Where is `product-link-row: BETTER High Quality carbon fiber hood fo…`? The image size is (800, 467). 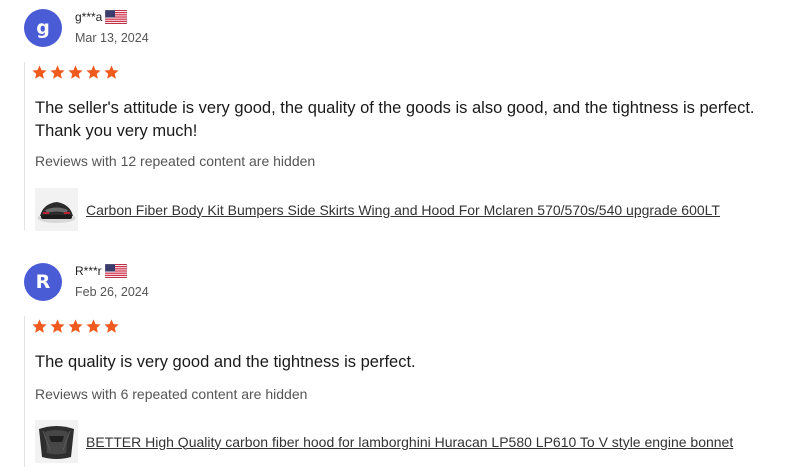
product-link-row: BETTER High Quality carbon fiber hood fo… is located at coordinates (384, 441).